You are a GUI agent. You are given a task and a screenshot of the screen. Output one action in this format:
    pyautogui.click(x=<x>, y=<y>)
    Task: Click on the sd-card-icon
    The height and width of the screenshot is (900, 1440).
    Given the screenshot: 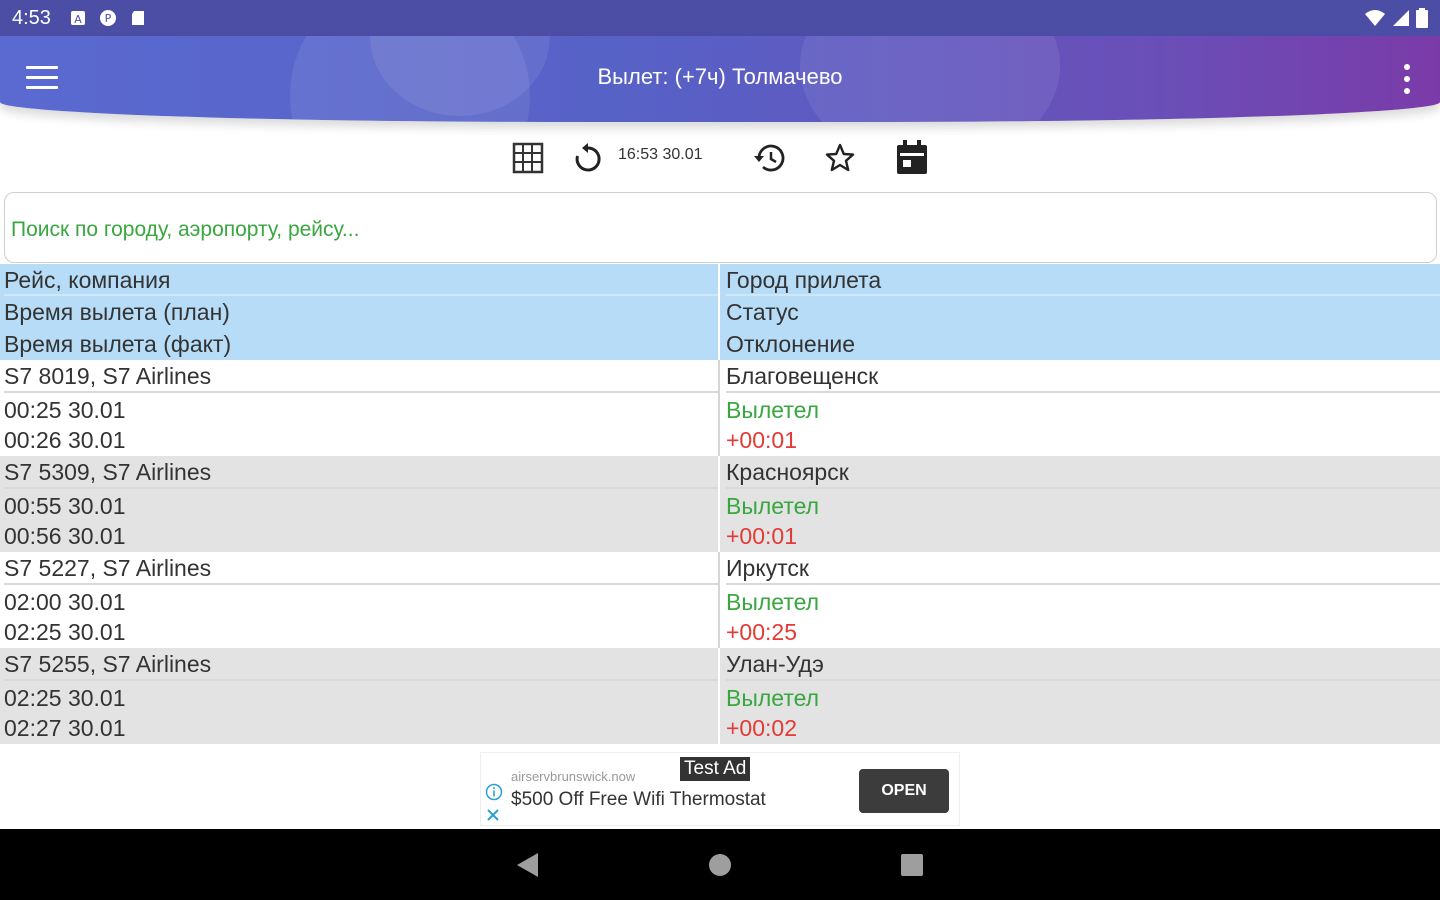 What is the action you would take?
    pyautogui.click(x=137, y=18)
    